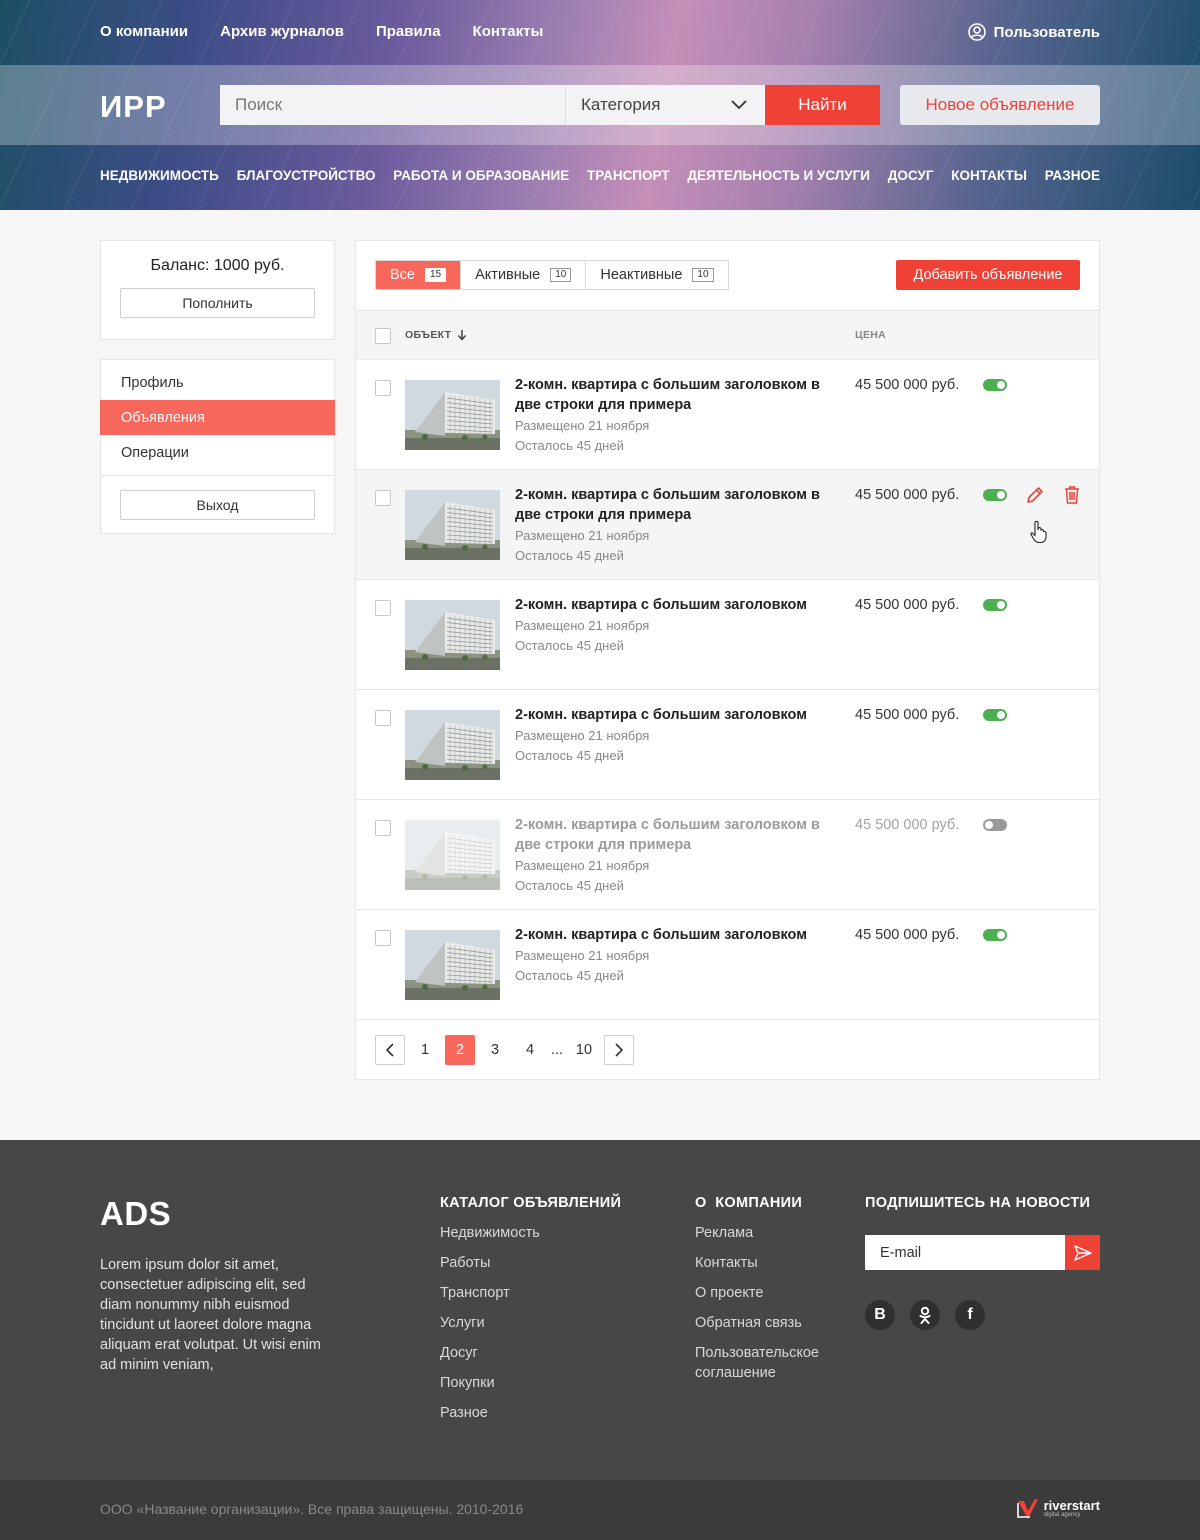  I want to click on footer-link-misc: Разное, so click(530, 1413).